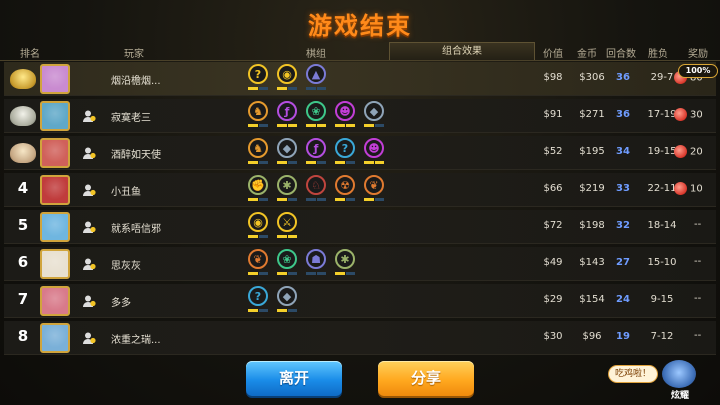 Image resolution: width=720 pixels, height=405 pixels. I want to click on table-row: 酒醉如天使 ♞ ◆ ƒ? ☻ $52 $195 34 19-15 20, so click(360, 153).